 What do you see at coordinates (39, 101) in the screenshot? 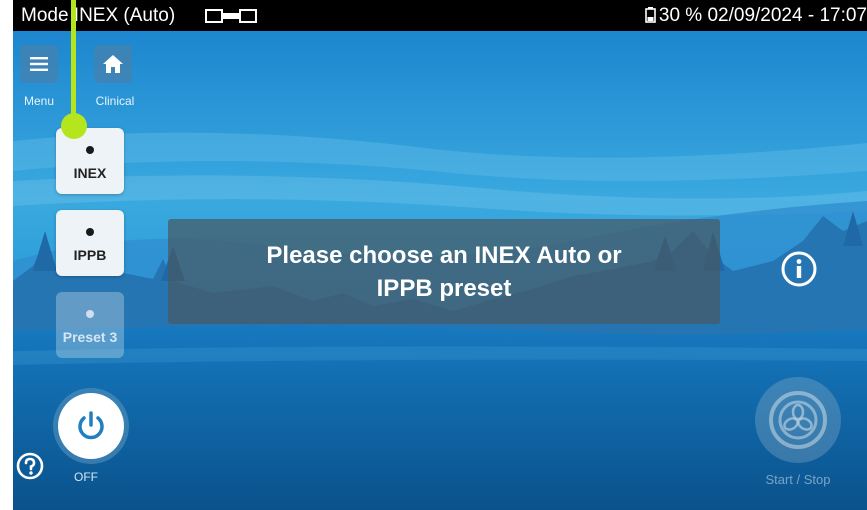
I see `menu-label: Menu` at bounding box center [39, 101].